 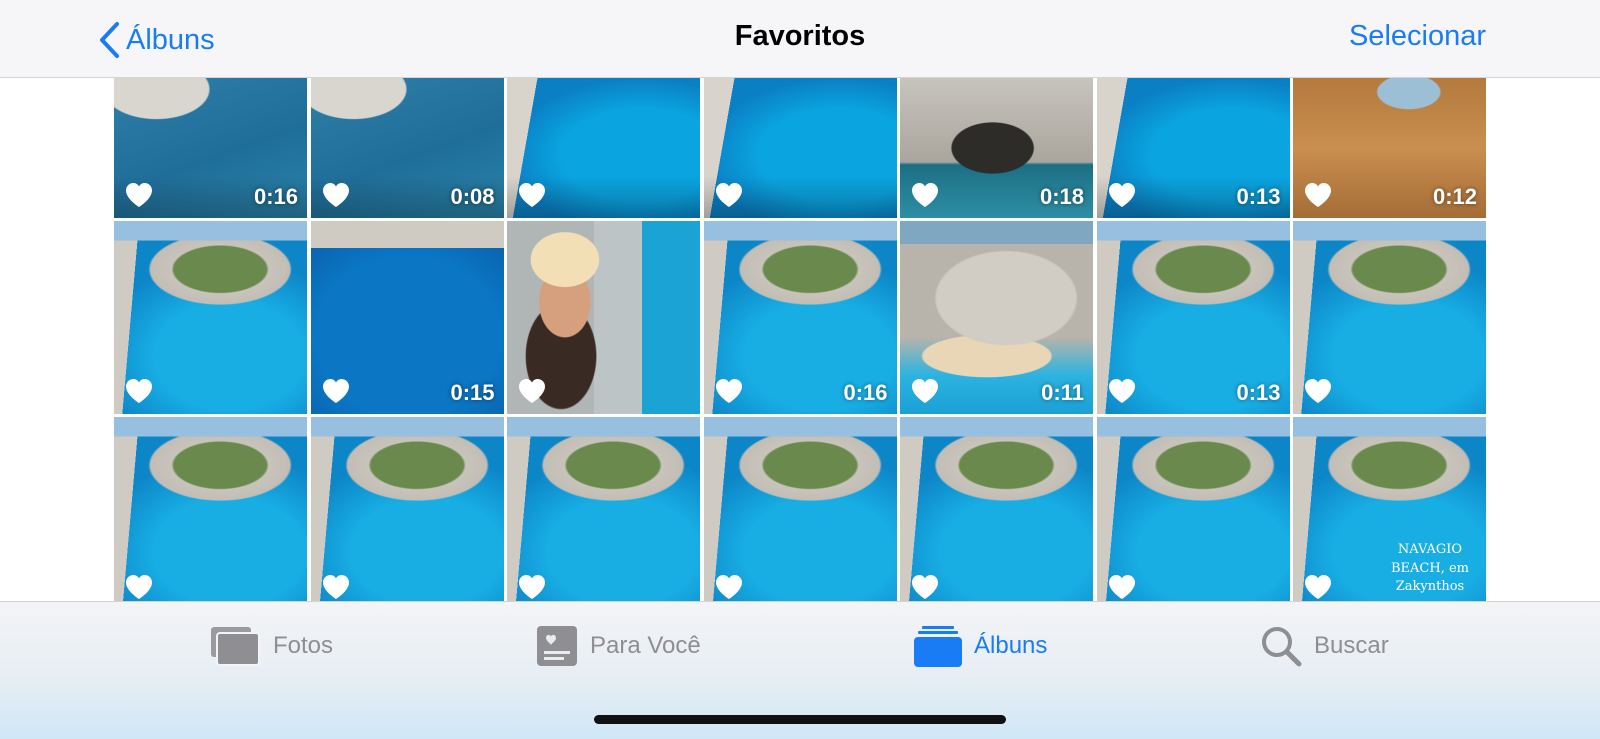 I want to click on tab-buscar: Buscar, so click(x=1324, y=646).